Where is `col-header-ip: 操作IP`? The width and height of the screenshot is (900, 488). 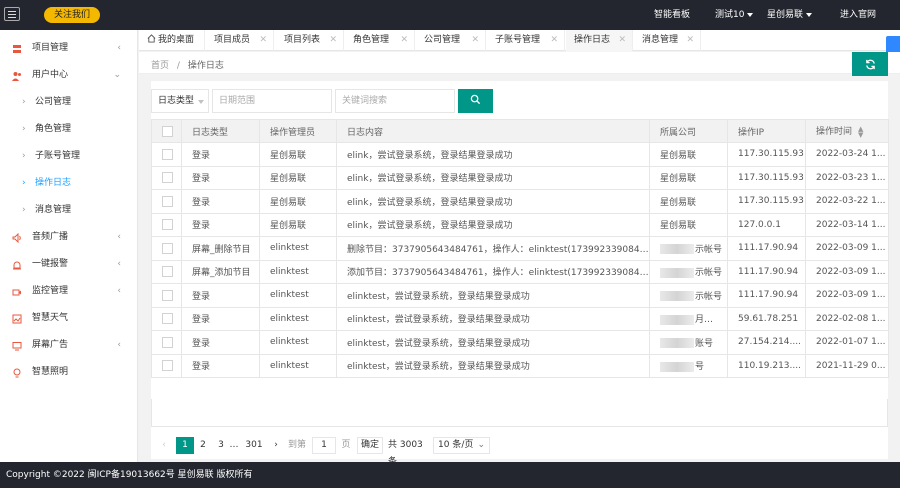 col-header-ip: 操作IP is located at coordinates (766, 131).